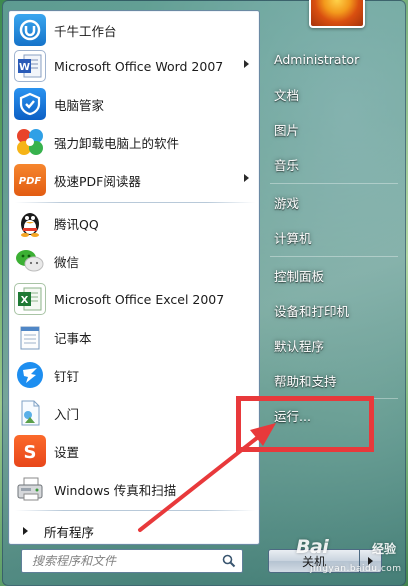  Describe the element at coordinates (312, 547) in the screenshot. I see `watermark-brand: Bai` at that location.